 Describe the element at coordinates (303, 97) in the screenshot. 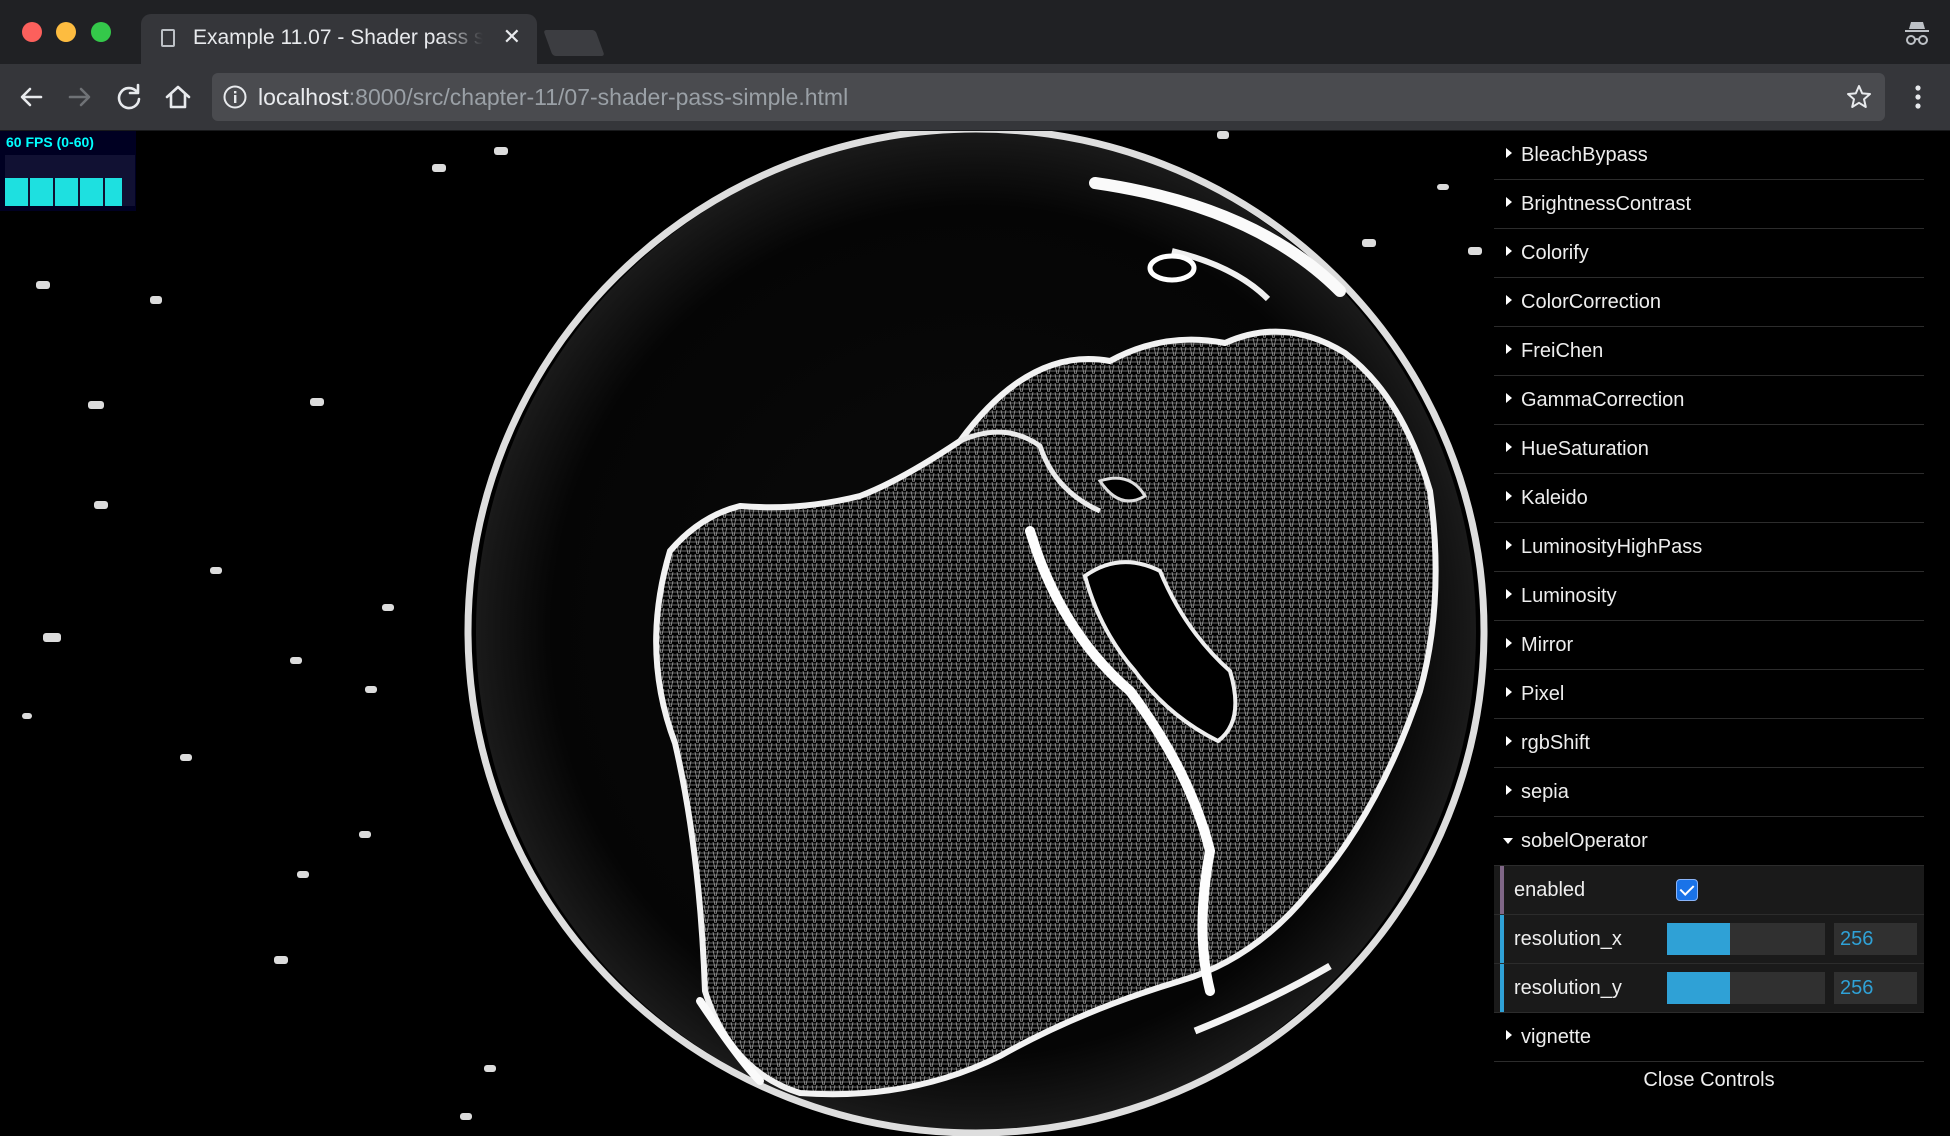

I see `url-host: localhost` at that location.